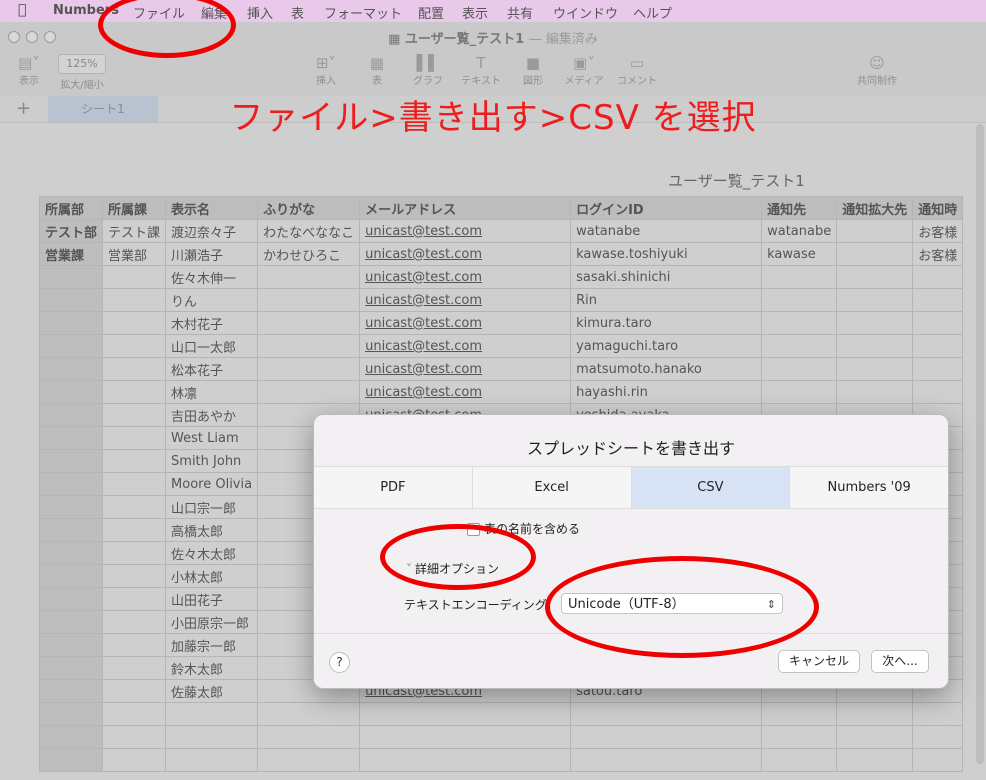 Image resolution: width=986 pixels, height=780 pixels. What do you see at coordinates (212, 691) in the screenshot?
I see `table-cell: 佐藤太郎` at bounding box center [212, 691].